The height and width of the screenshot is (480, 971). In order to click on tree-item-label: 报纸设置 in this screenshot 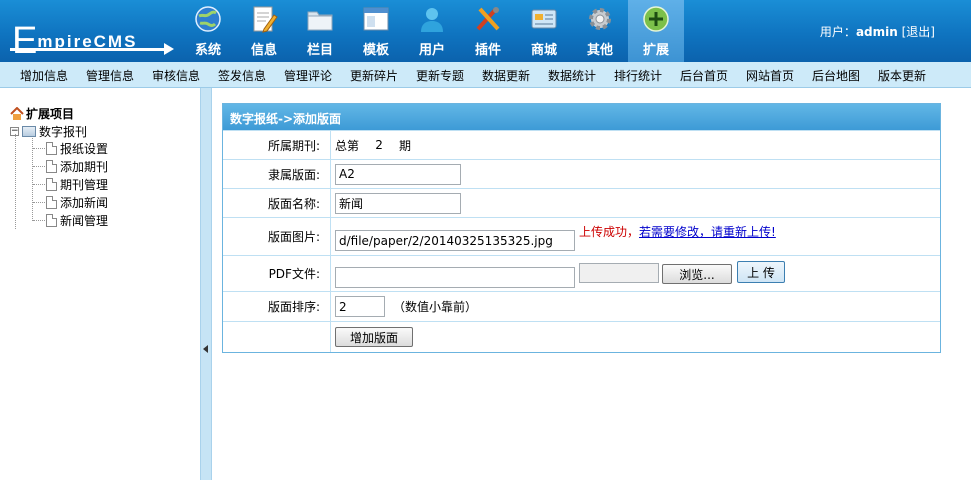, I will do `click(84, 149)`.